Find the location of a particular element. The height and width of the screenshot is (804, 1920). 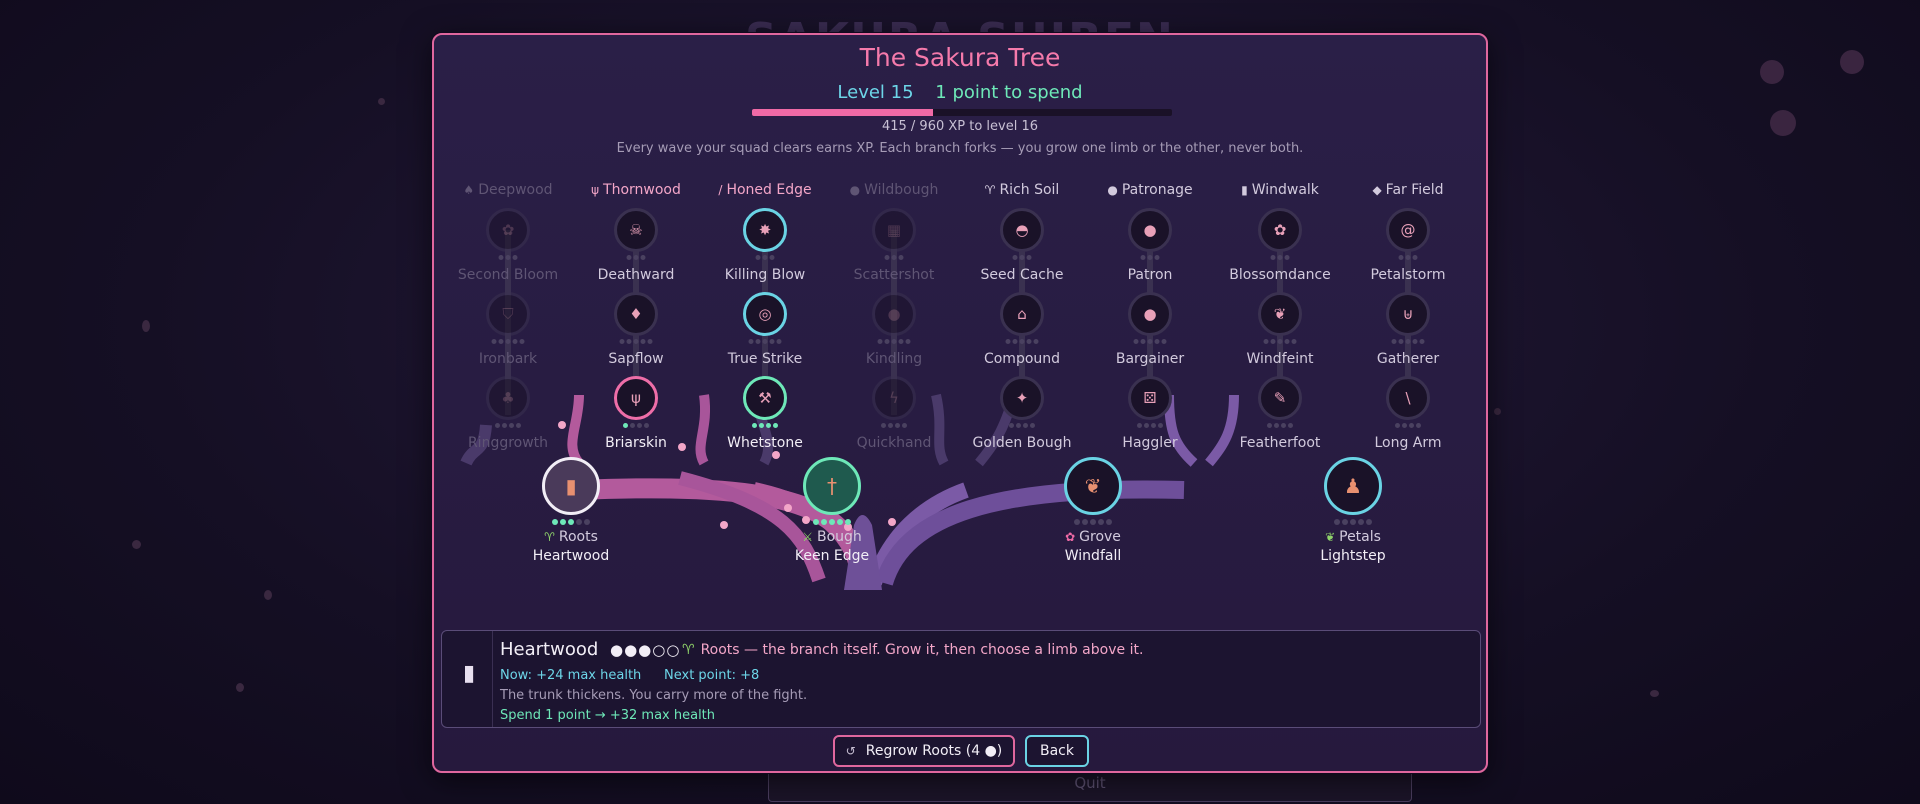

skill-node-whetstone: ⚒ is located at coordinates (765, 398).